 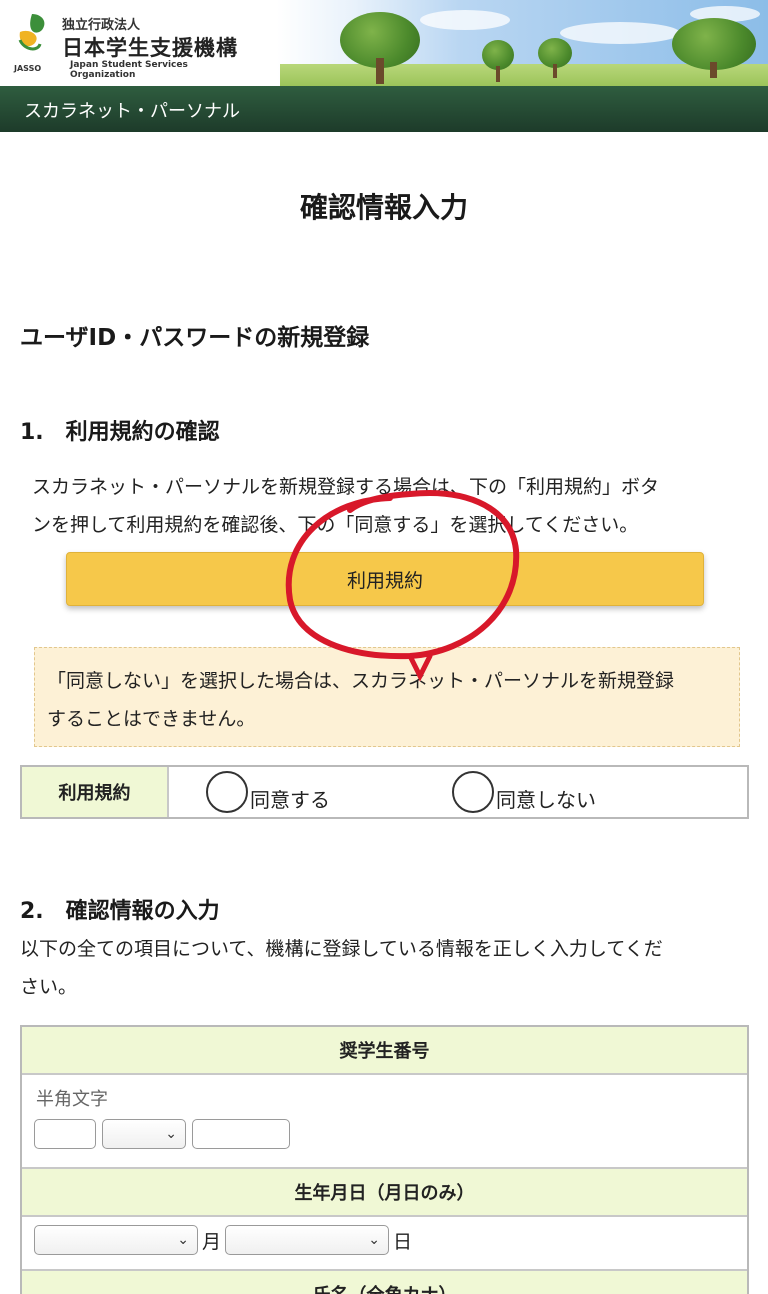 What do you see at coordinates (335, 525) in the screenshot?
I see `instruction-line: ンを押して利用規約を確認後、下の「同意する」を選択してください。` at bounding box center [335, 525].